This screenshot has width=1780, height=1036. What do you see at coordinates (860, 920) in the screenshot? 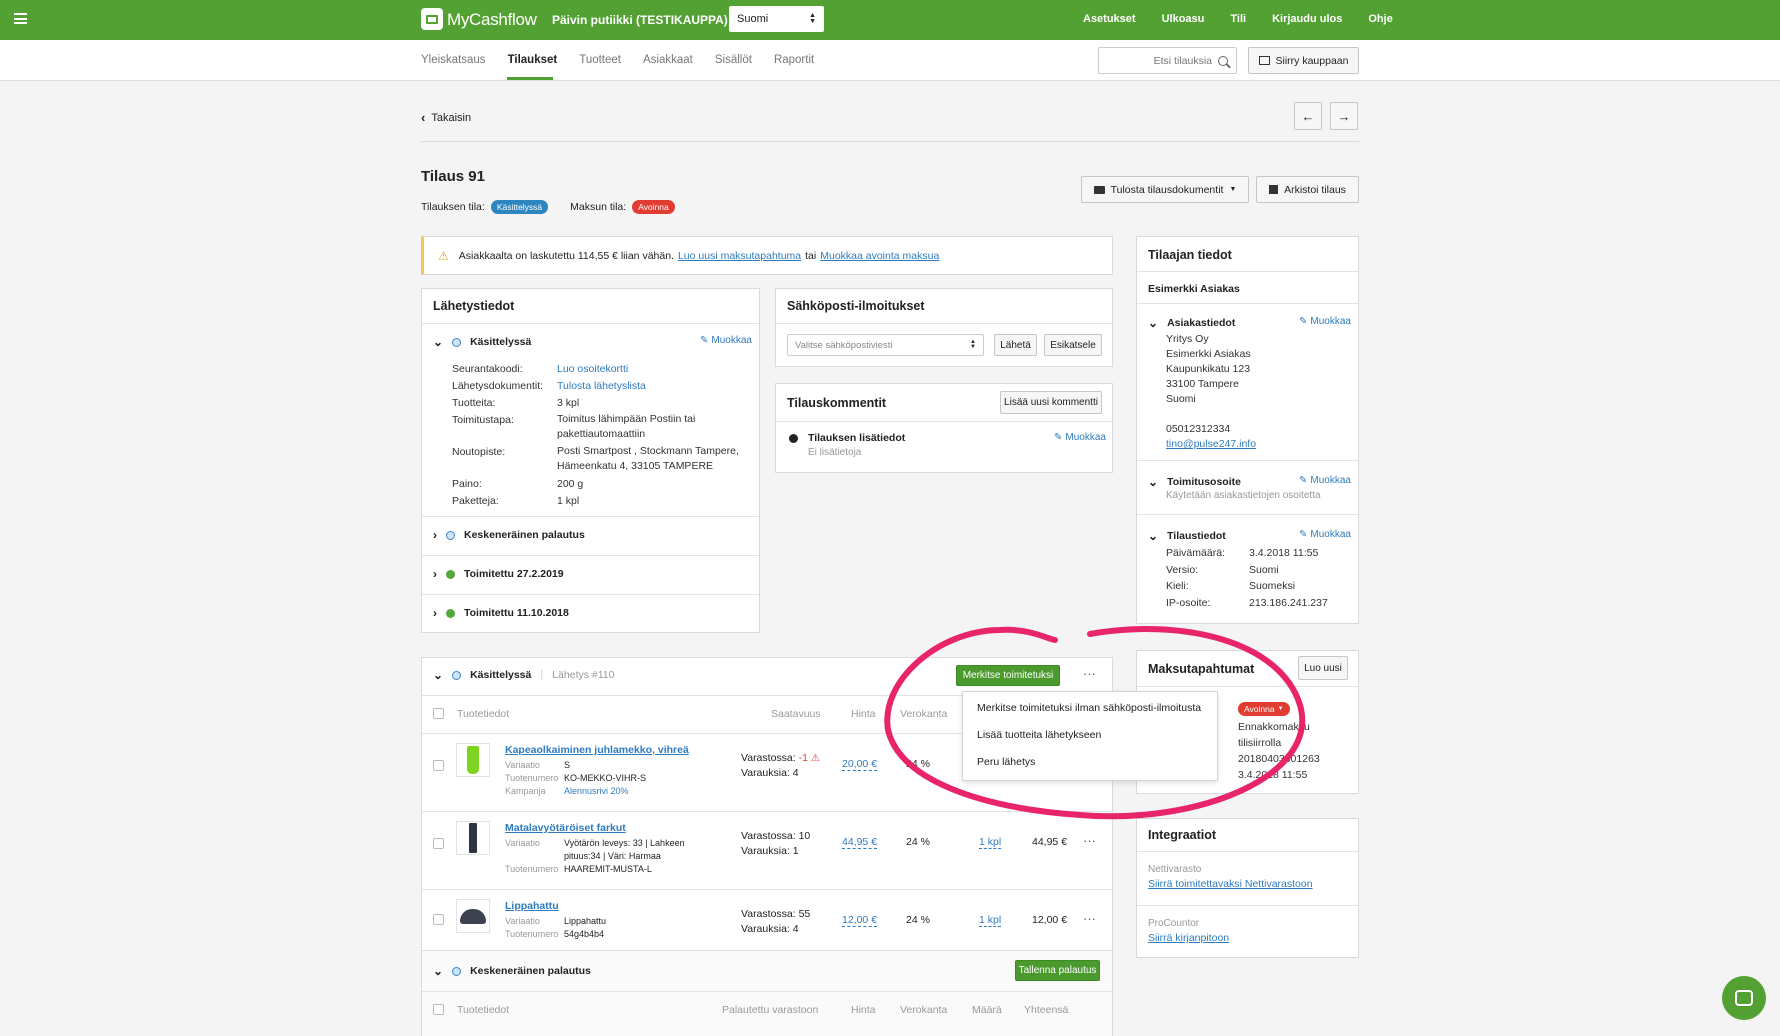
I see `price-value: 12,00 €` at bounding box center [860, 920].